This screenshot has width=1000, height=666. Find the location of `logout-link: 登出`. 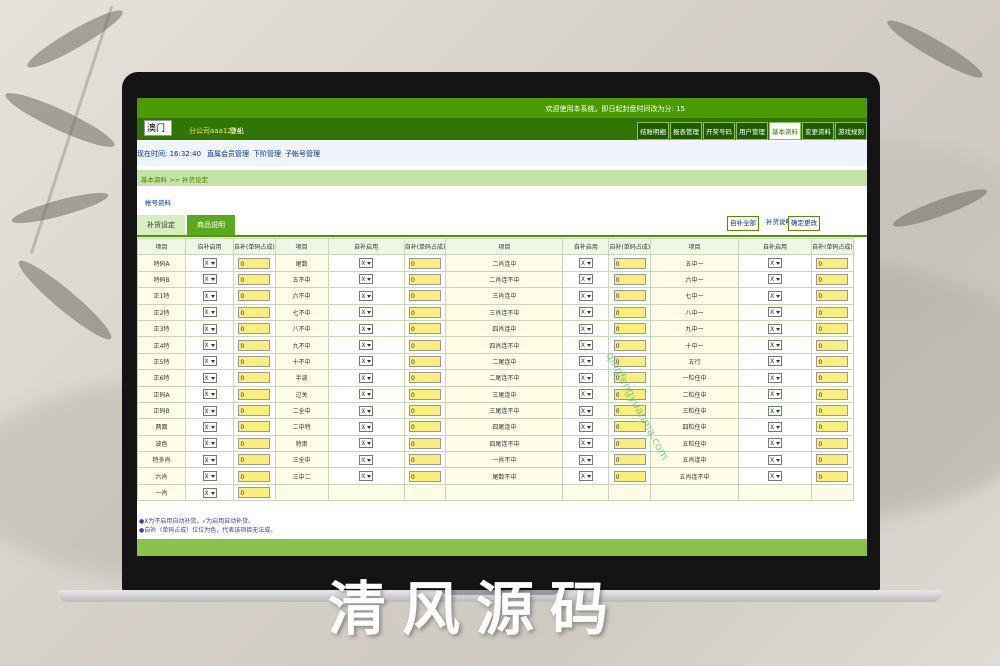

logout-link: 登出 is located at coordinates (237, 131).